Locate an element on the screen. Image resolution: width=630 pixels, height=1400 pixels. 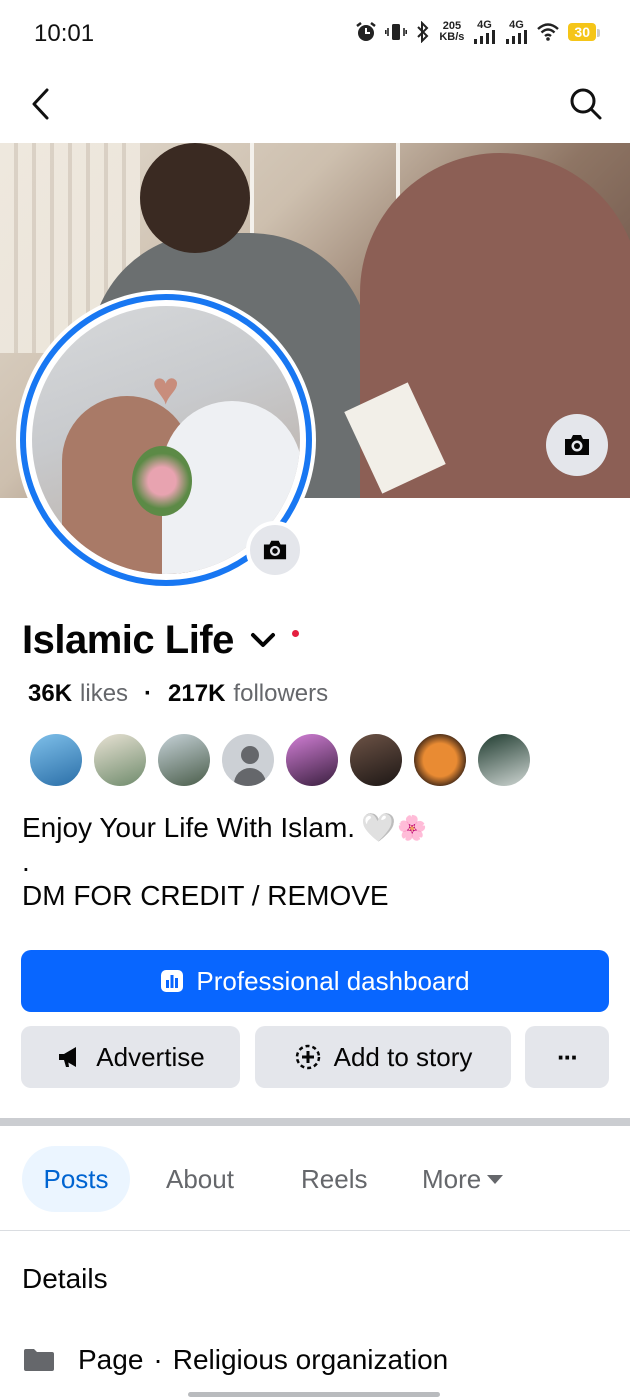
page-stats: 36K likes · 217K followers is located at coordinates (178, 694).